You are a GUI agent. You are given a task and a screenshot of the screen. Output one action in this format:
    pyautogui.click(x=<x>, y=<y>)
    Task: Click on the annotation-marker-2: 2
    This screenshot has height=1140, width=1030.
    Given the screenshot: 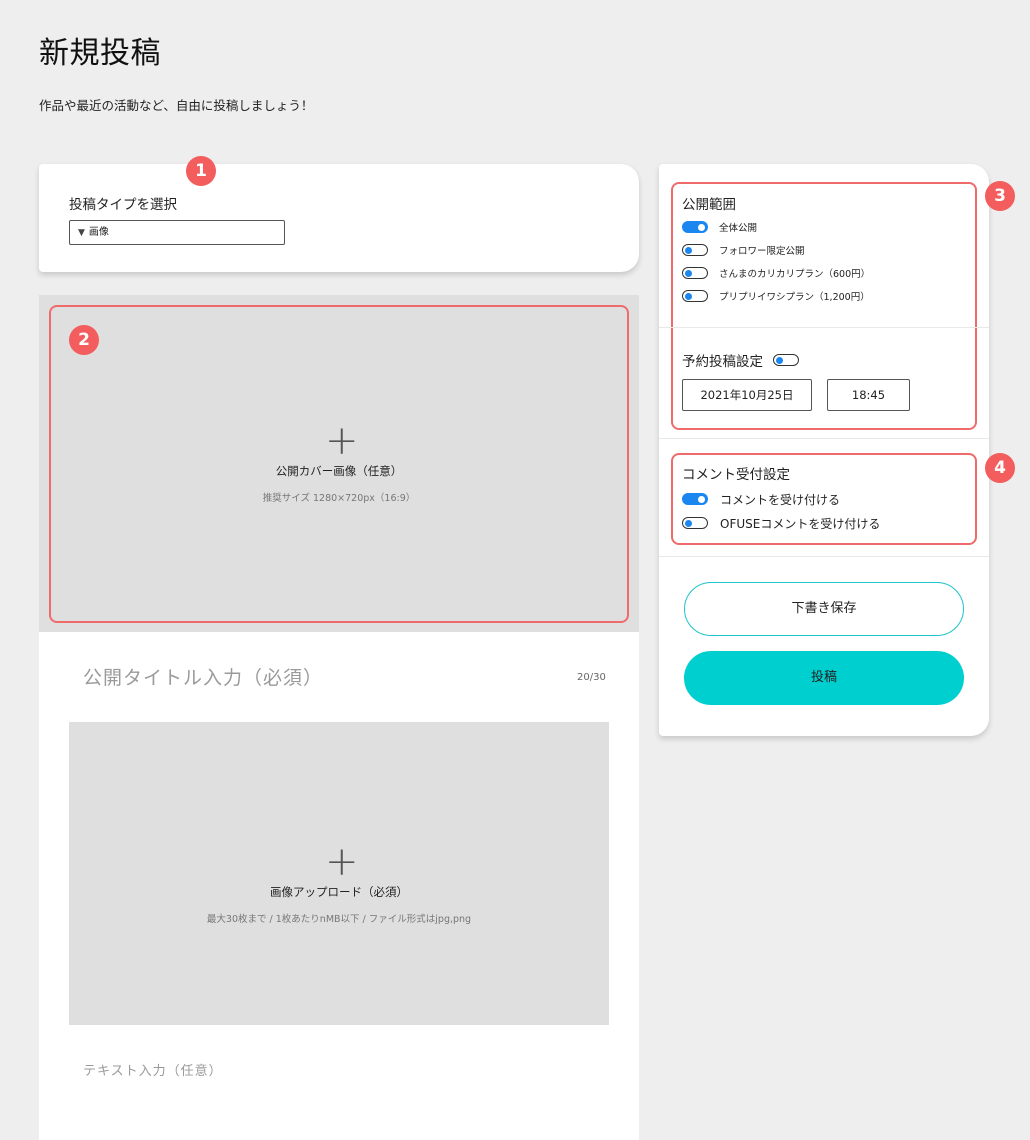 What is the action you would take?
    pyautogui.click(x=84, y=340)
    